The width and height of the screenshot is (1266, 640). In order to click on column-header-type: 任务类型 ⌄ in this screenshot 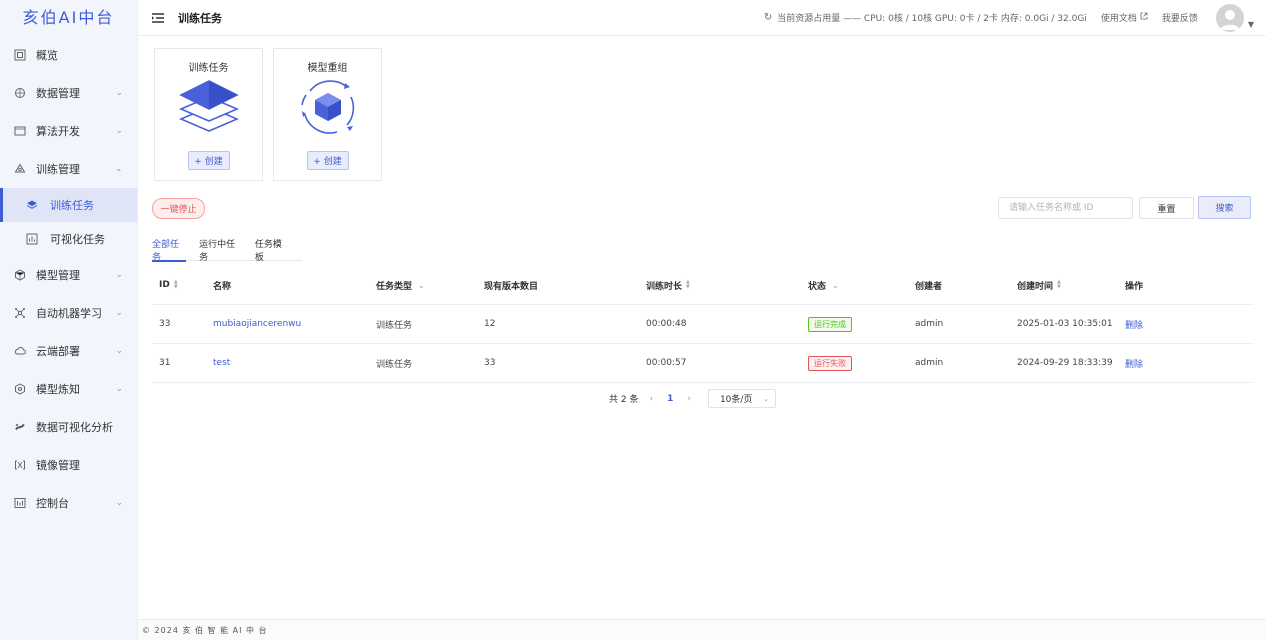, I will do `click(423, 285)`.